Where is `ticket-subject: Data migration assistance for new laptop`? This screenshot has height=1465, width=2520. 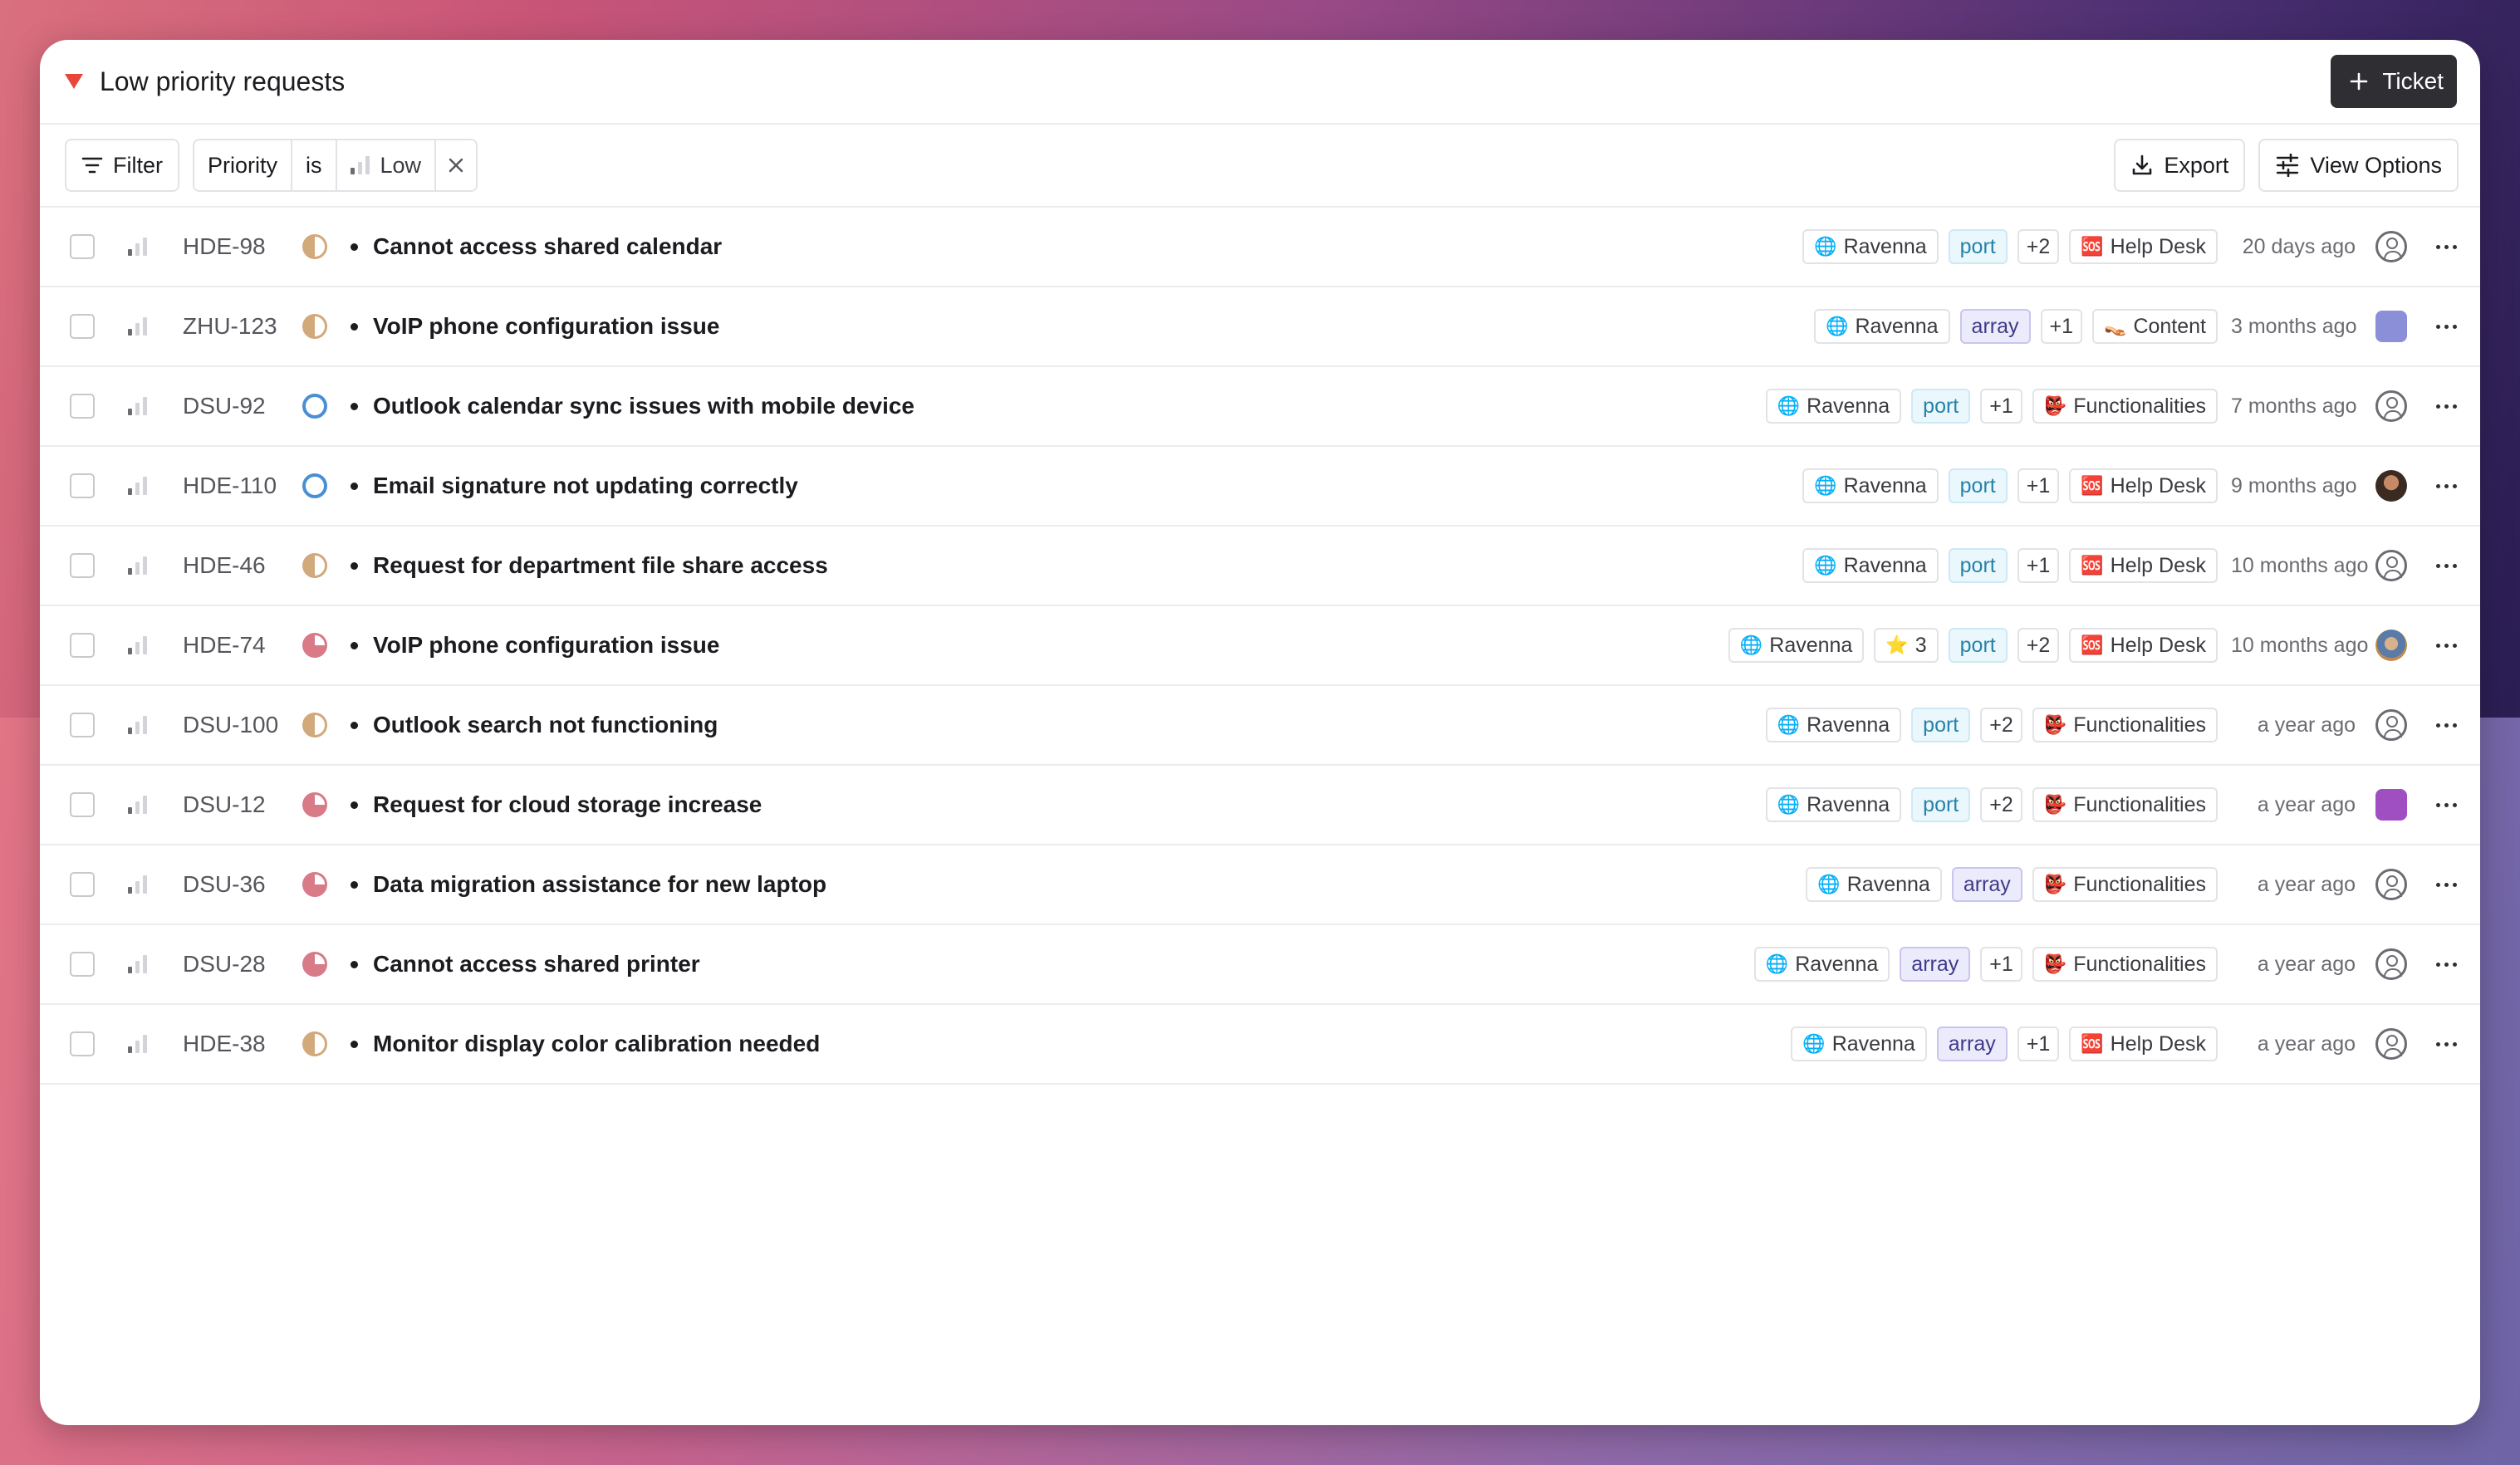 ticket-subject: Data migration assistance for new laptop is located at coordinates (1089, 884).